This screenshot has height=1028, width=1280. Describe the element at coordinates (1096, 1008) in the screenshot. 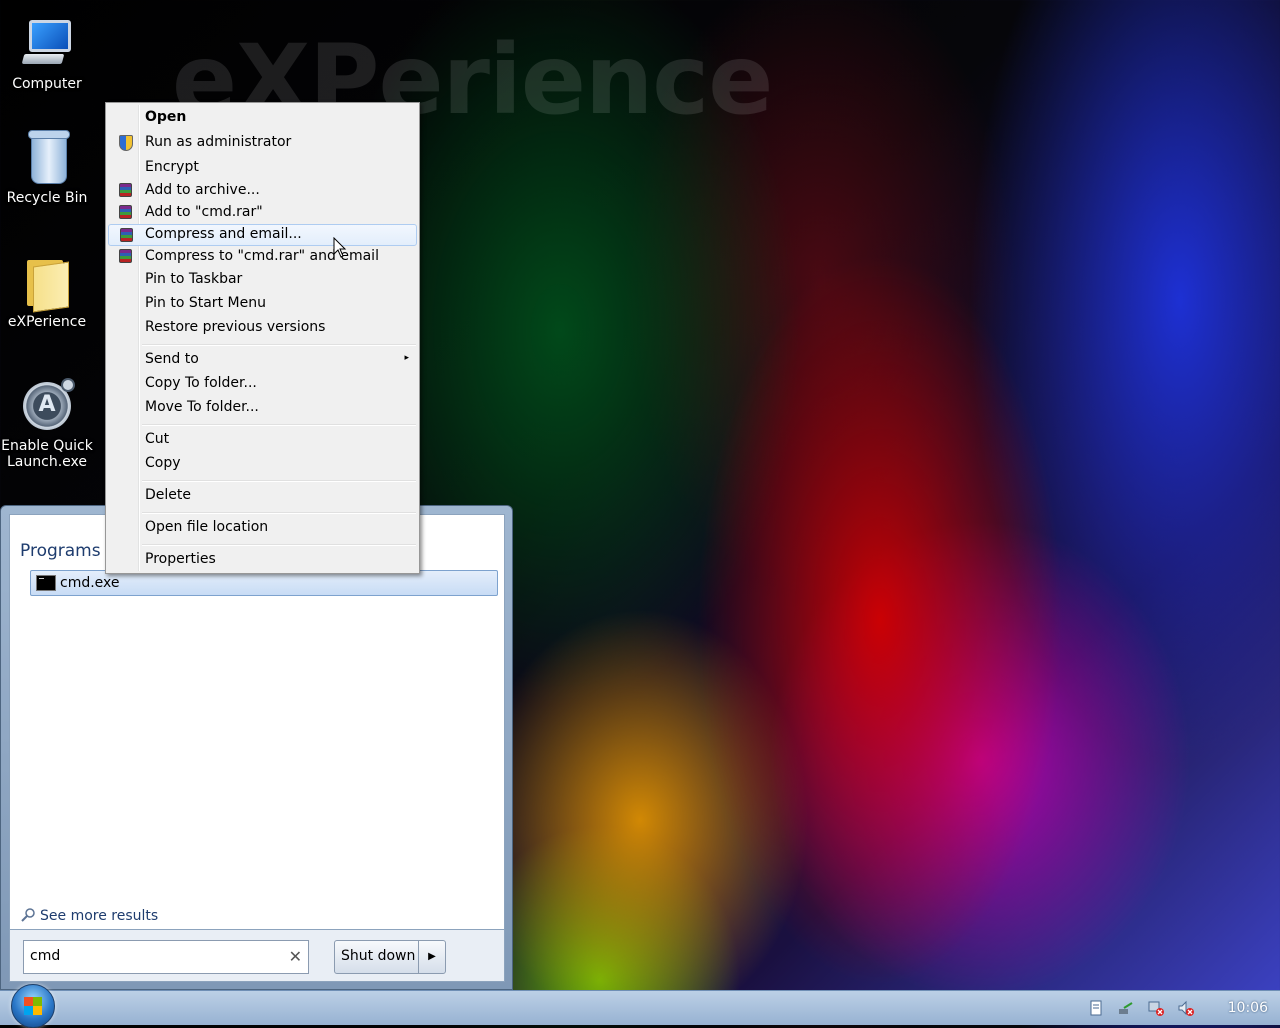

I see `action-center-icon` at that location.